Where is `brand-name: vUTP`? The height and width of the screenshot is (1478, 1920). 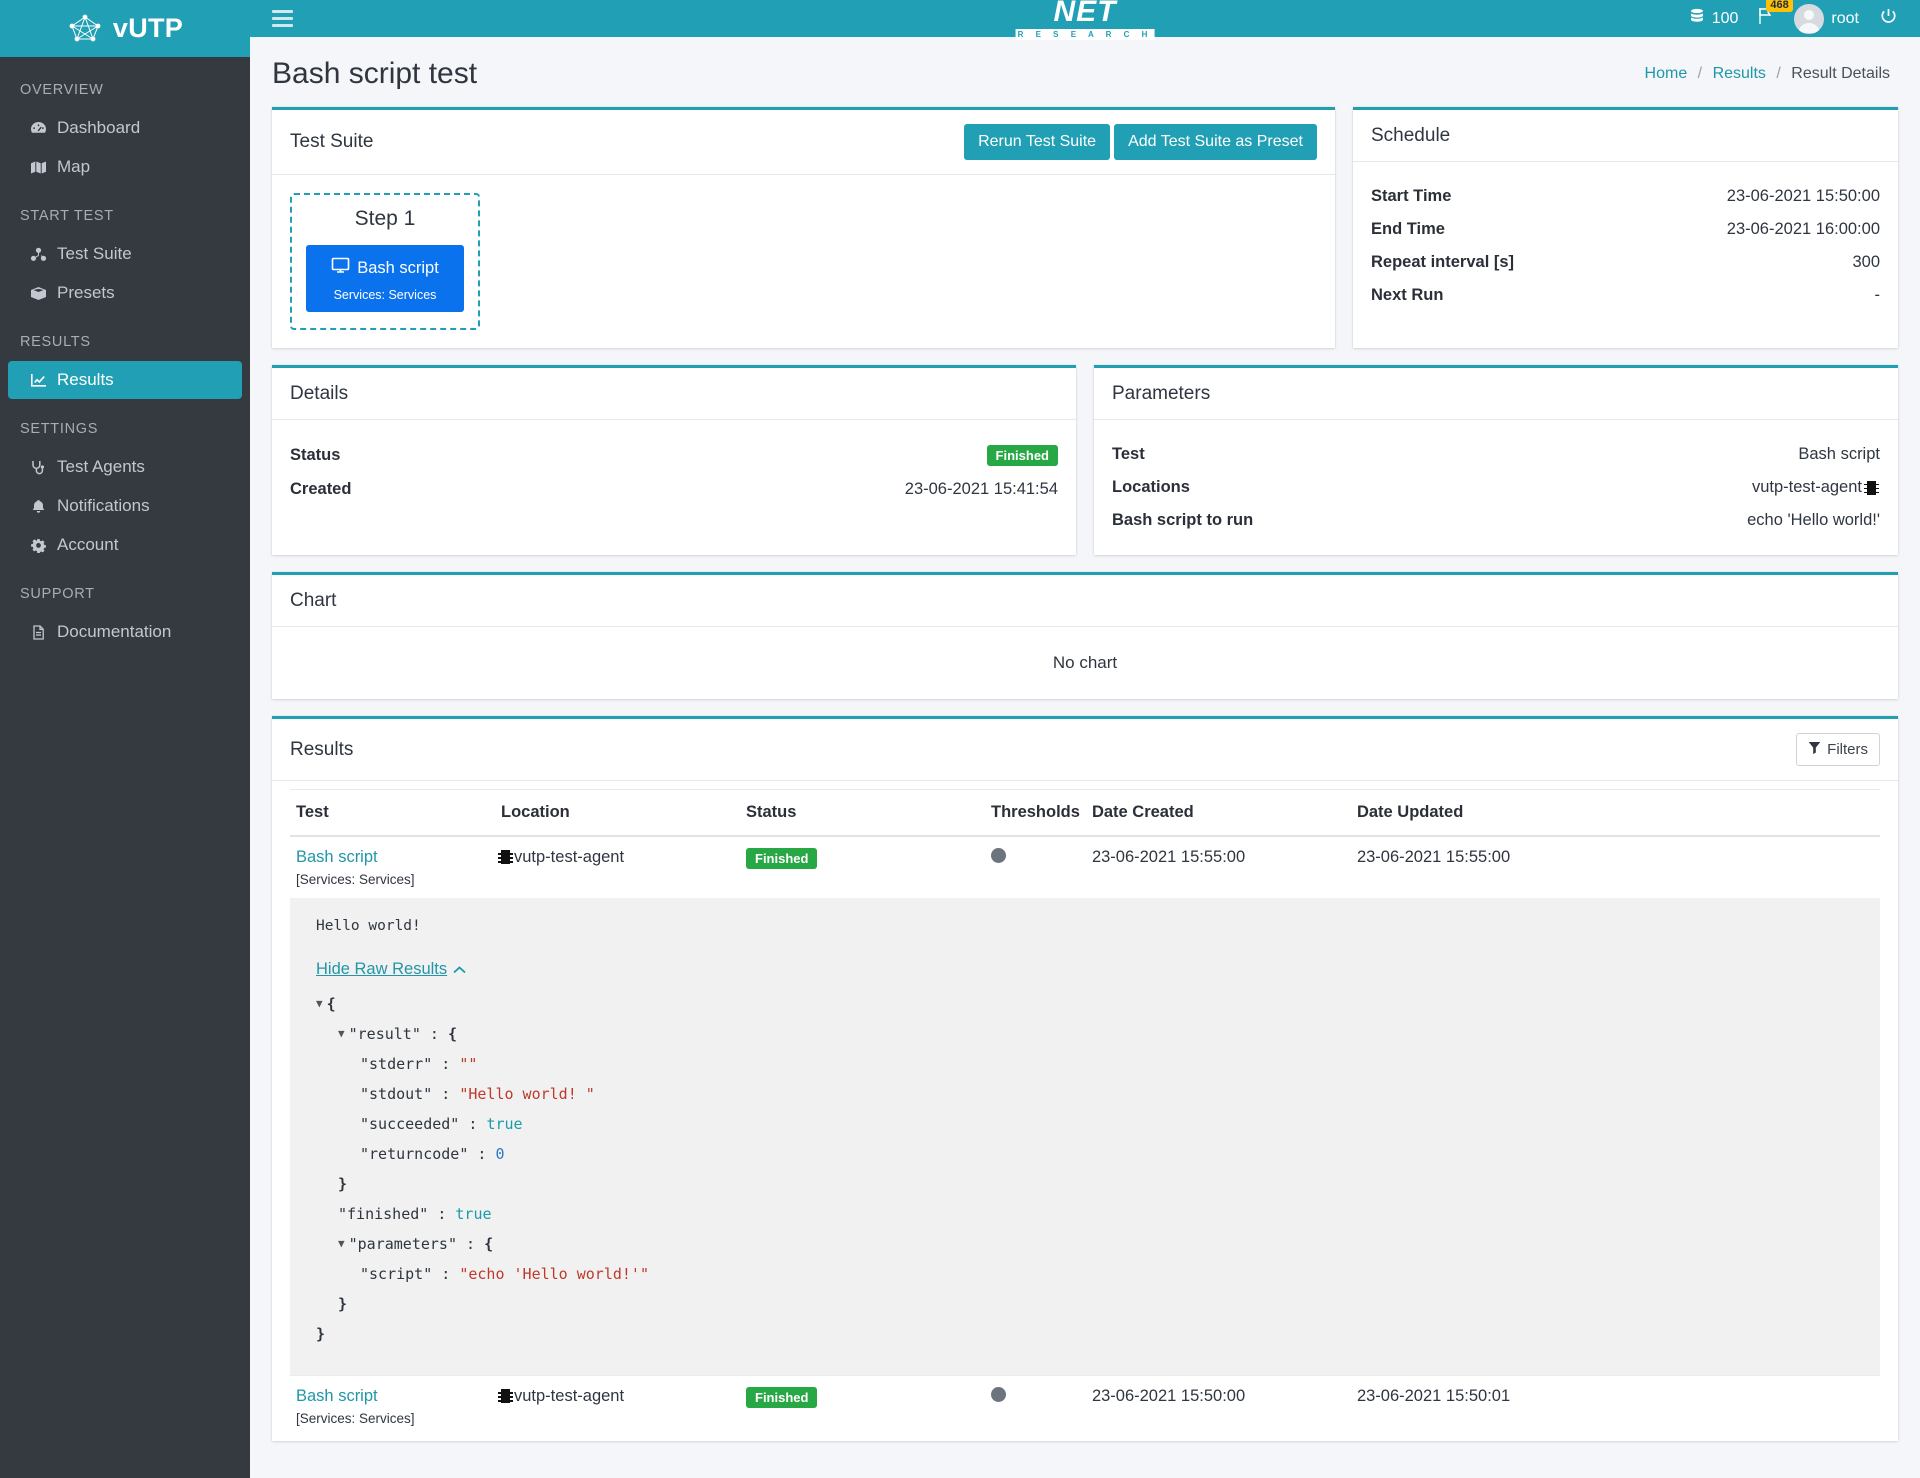 brand-name: vUTP is located at coordinates (148, 28).